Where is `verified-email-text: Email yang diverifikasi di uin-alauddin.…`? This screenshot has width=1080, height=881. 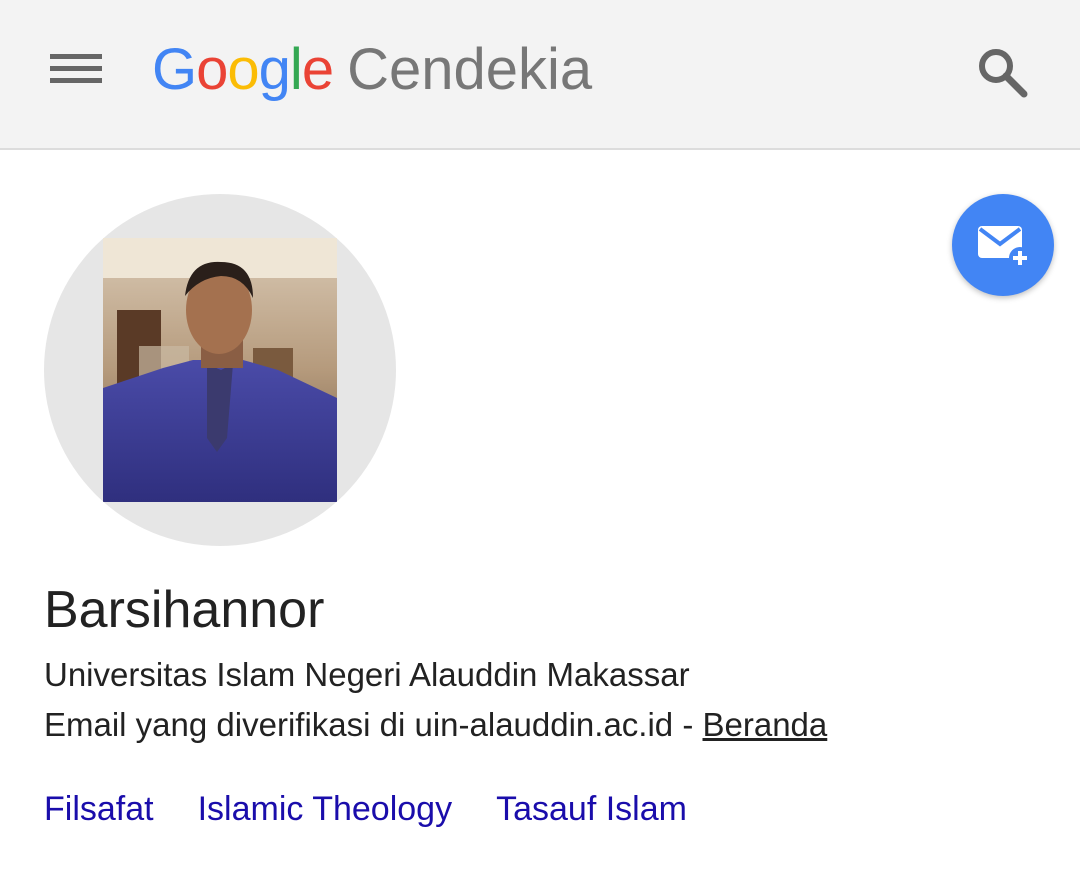 verified-email-text: Email yang diverifikasi di uin-alauddin.… is located at coordinates (373, 724).